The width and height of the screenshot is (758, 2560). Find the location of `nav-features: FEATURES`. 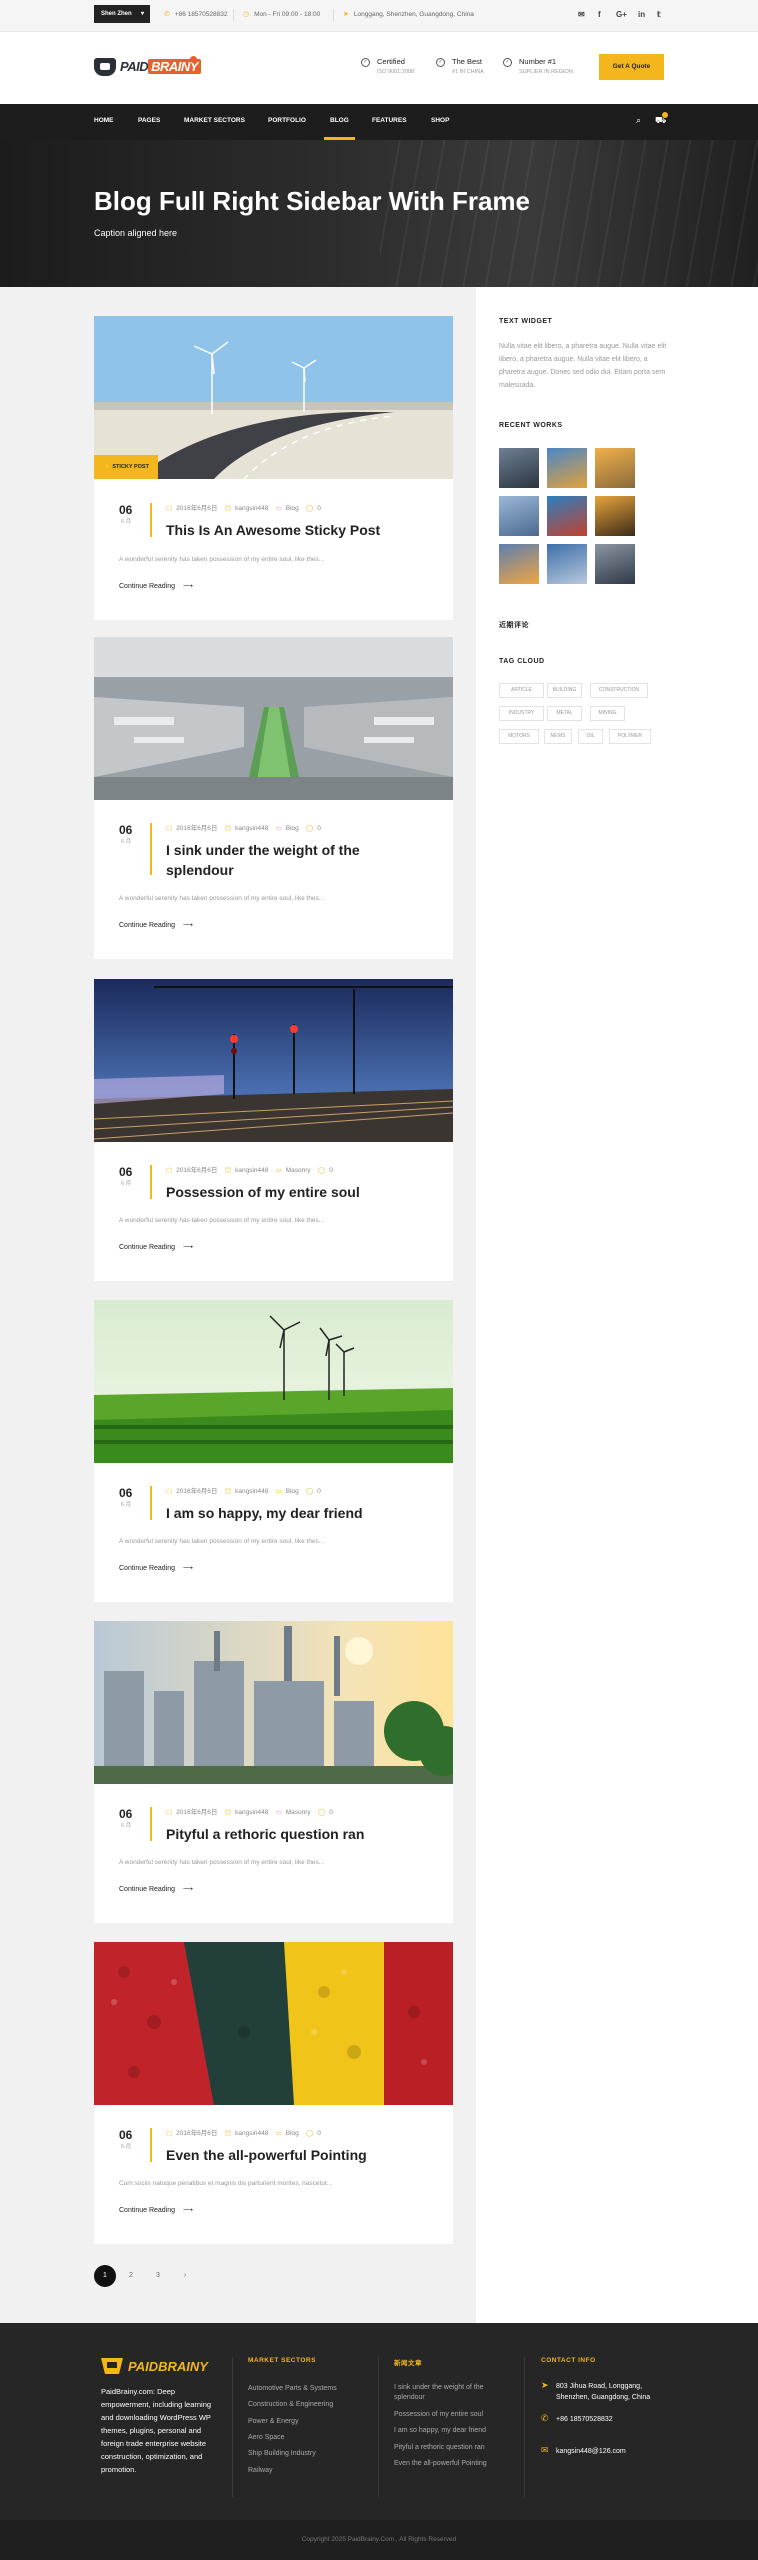

nav-features: FEATURES is located at coordinates (389, 122).